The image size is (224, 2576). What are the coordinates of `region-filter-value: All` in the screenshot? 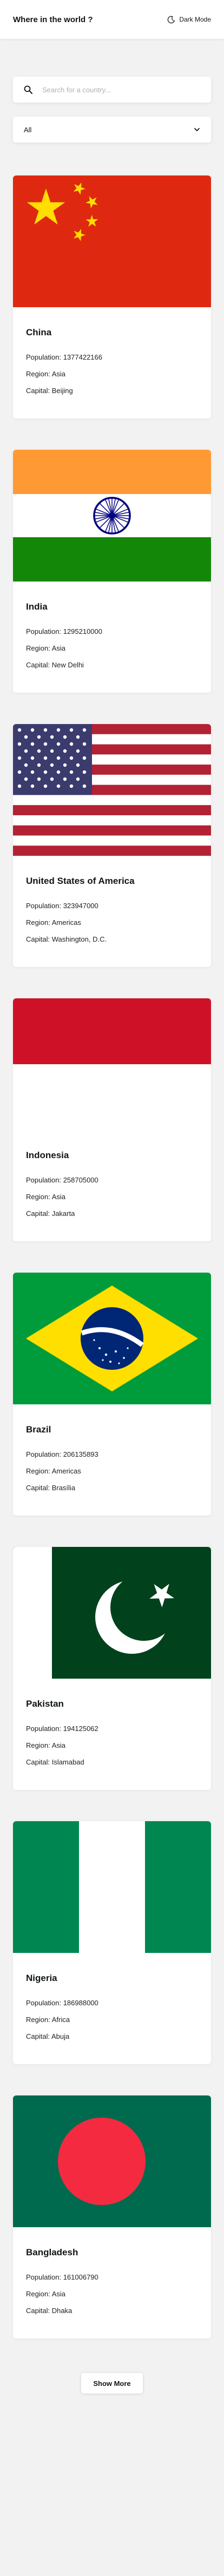 It's located at (28, 129).